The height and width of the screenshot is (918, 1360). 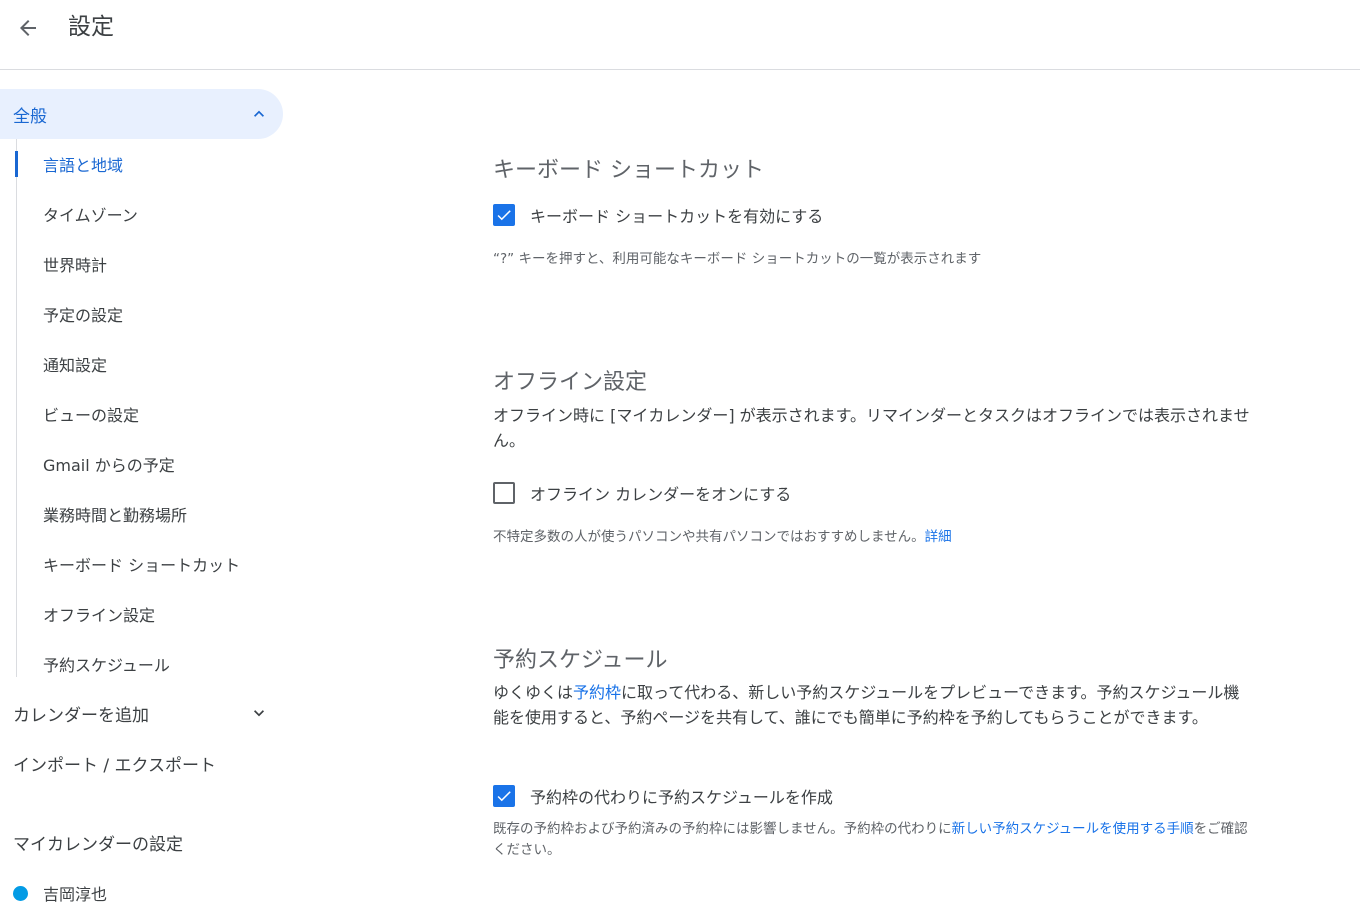 I want to click on sidebar-sub-item-timezone: タイムゾーン, so click(x=141, y=214).